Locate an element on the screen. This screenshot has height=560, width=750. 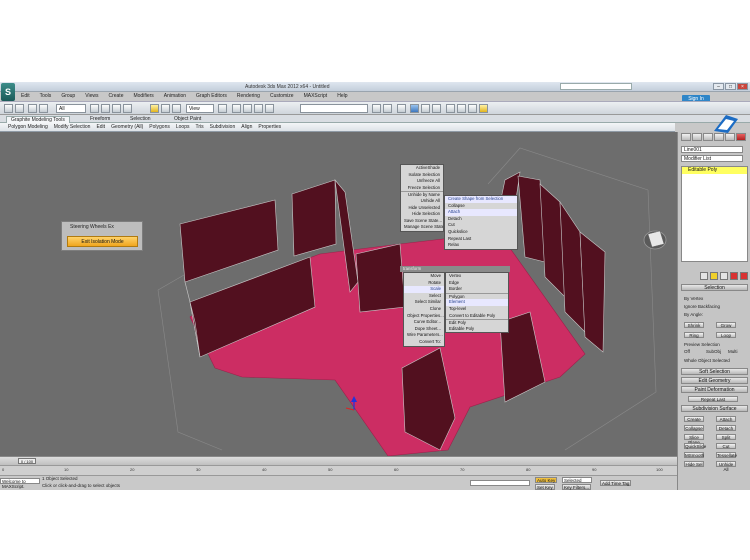
redo-icon is located at coordinates (19, 108).